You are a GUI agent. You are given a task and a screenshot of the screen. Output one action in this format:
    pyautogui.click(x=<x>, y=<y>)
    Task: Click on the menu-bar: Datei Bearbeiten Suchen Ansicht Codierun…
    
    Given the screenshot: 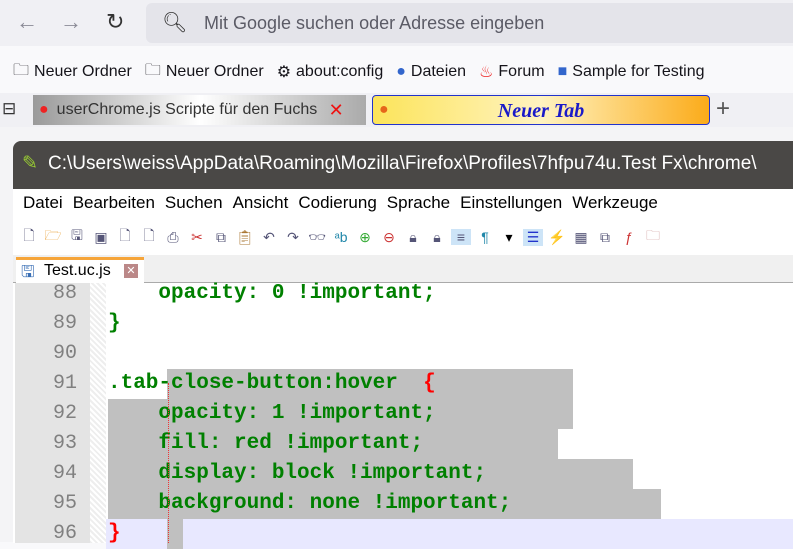 What is the action you would take?
    pyautogui.click(x=335, y=203)
    